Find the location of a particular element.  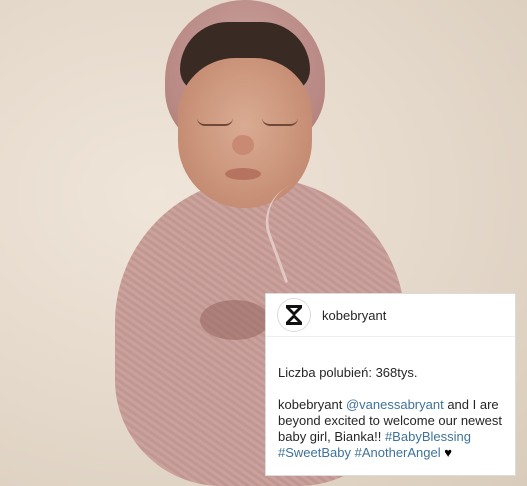

heart-icon: ♥ is located at coordinates (448, 452).